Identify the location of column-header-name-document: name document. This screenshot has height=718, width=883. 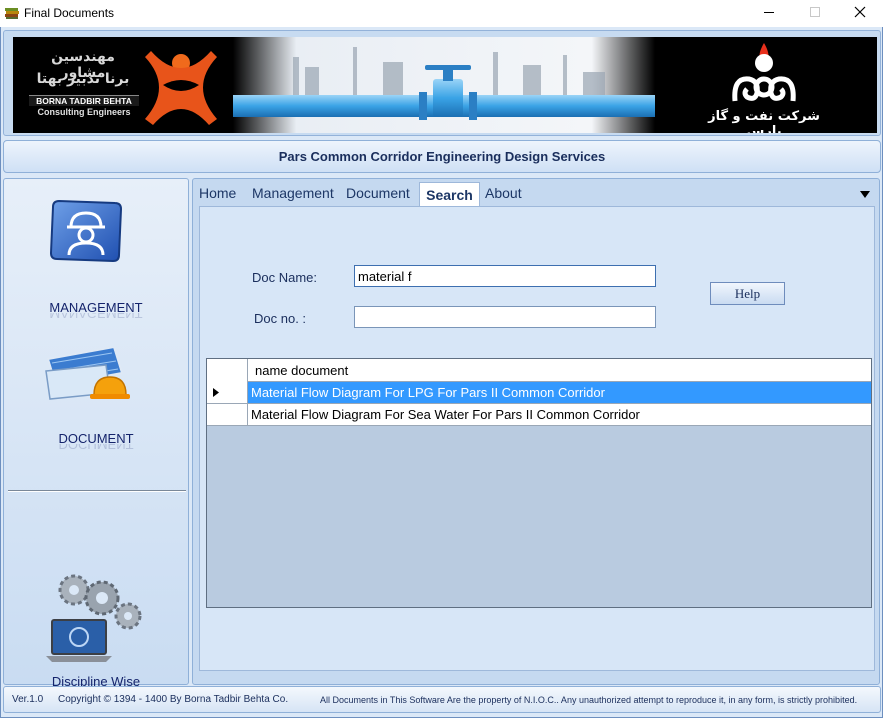
(301, 370).